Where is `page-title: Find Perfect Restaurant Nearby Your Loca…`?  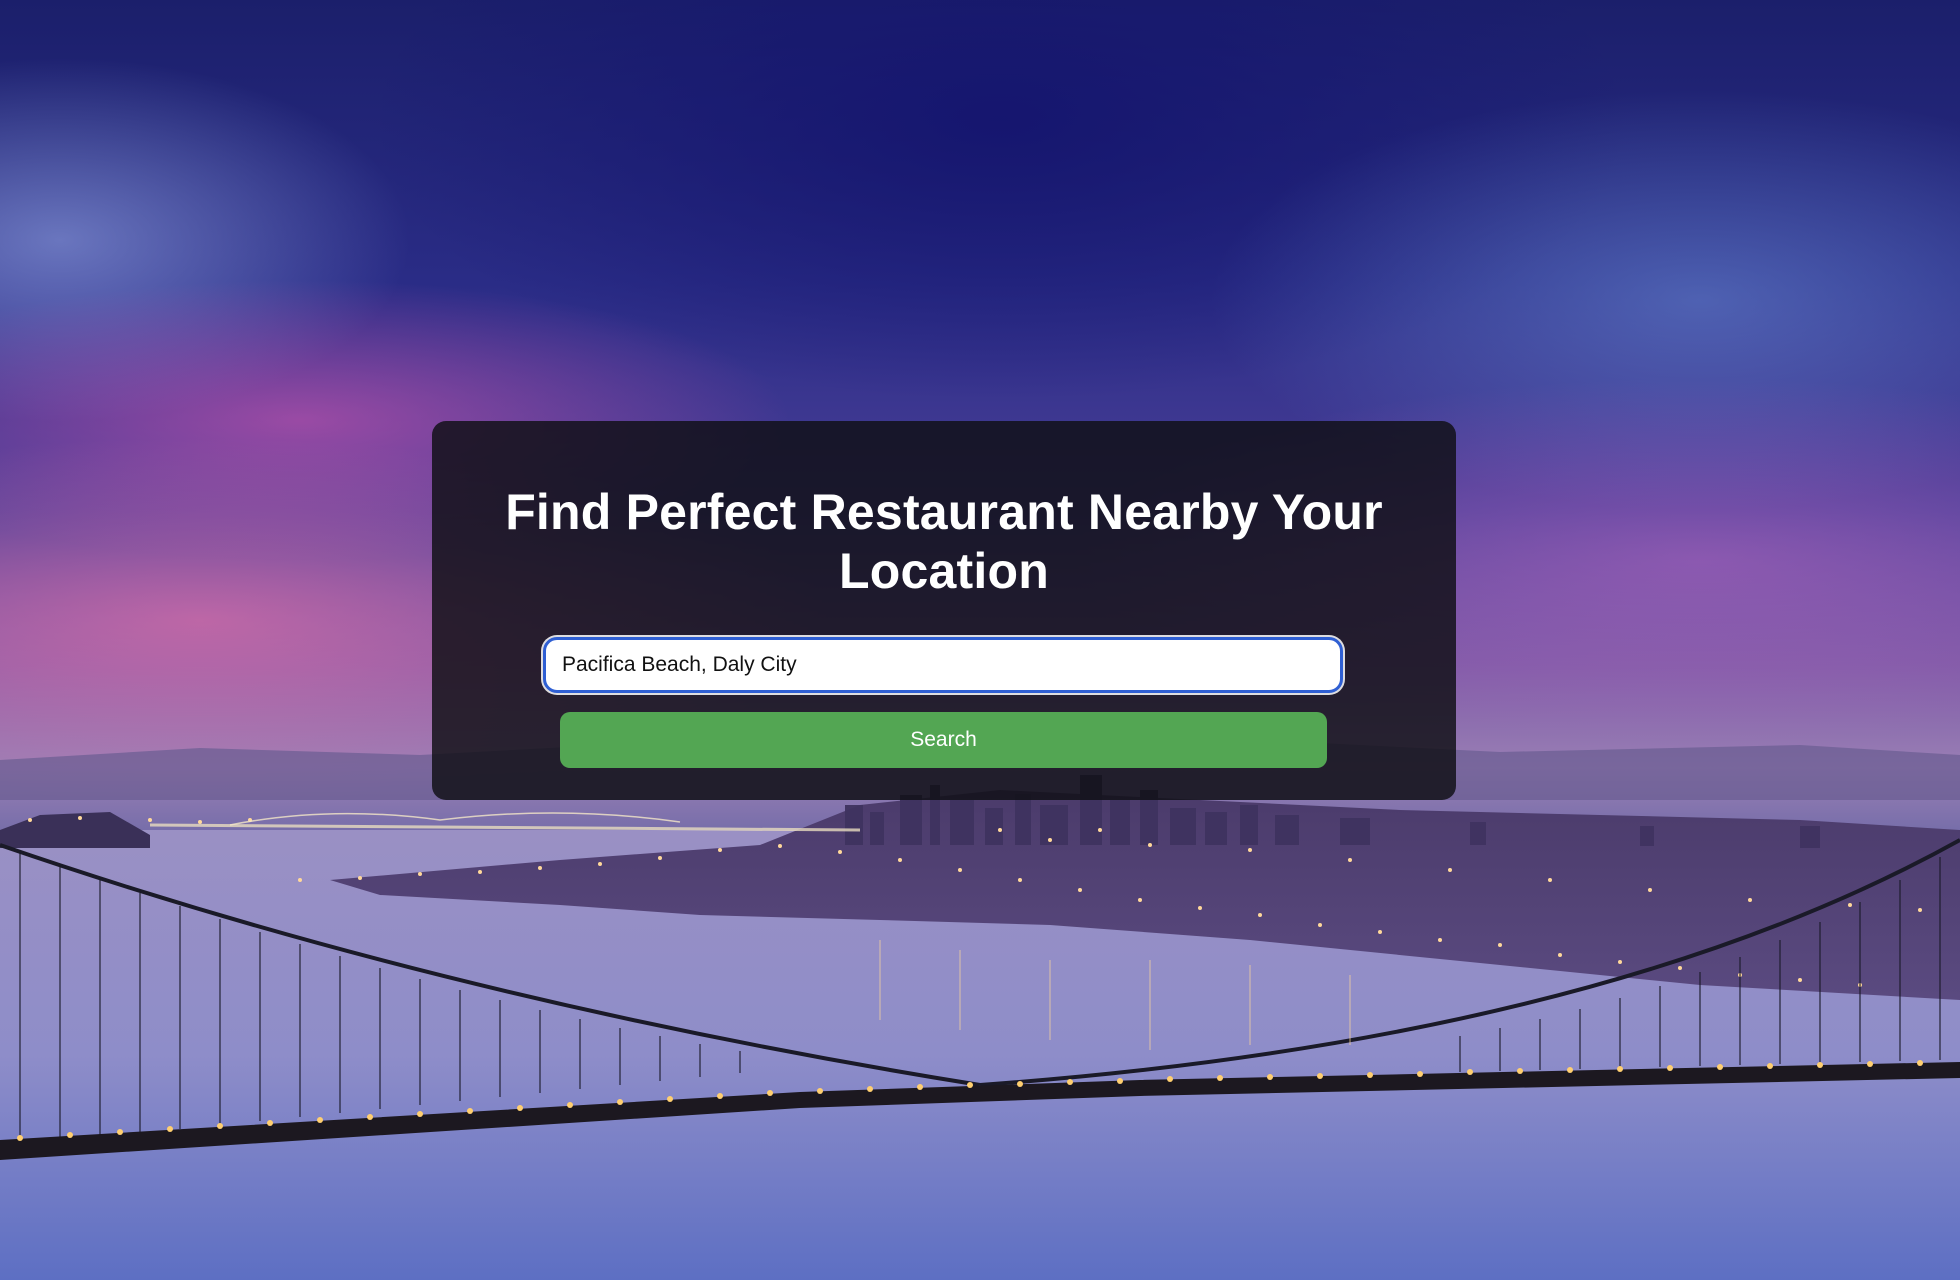
page-title: Find Perfect Restaurant Nearby Your Loca… is located at coordinates (944, 541).